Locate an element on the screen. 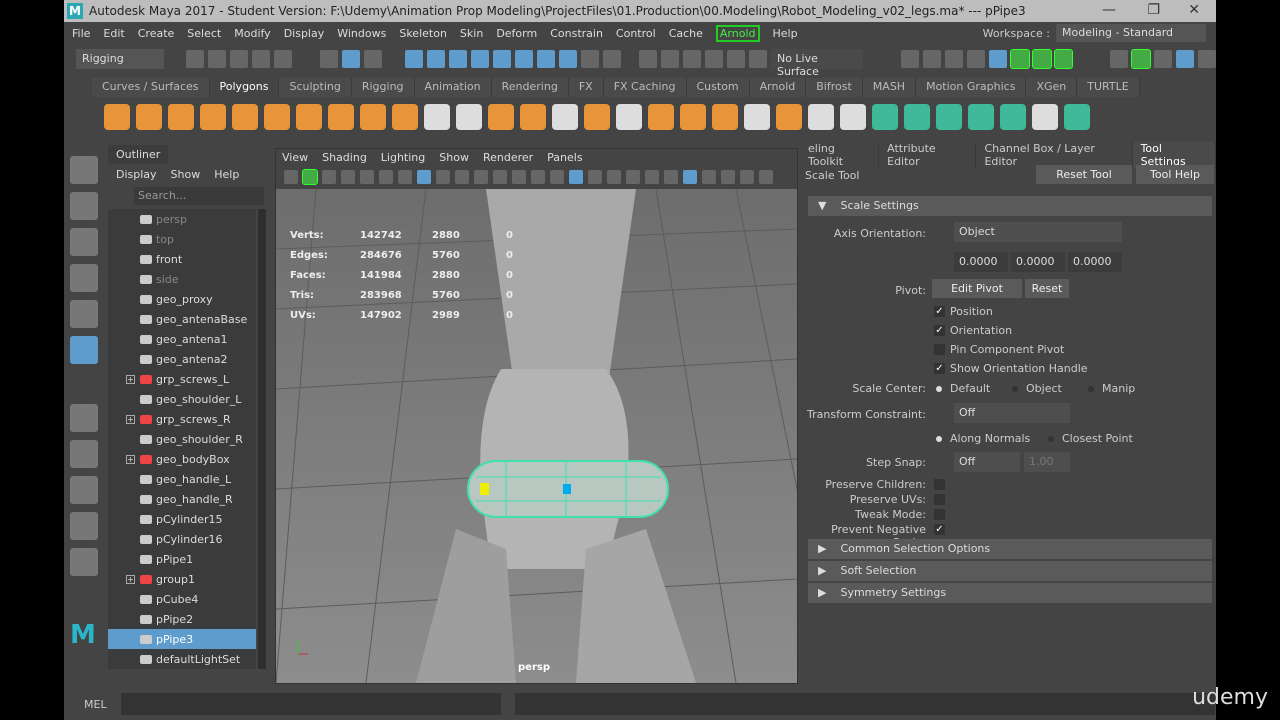 The width and height of the screenshot is (1280, 720). menu-modify: Modify is located at coordinates (252, 33).